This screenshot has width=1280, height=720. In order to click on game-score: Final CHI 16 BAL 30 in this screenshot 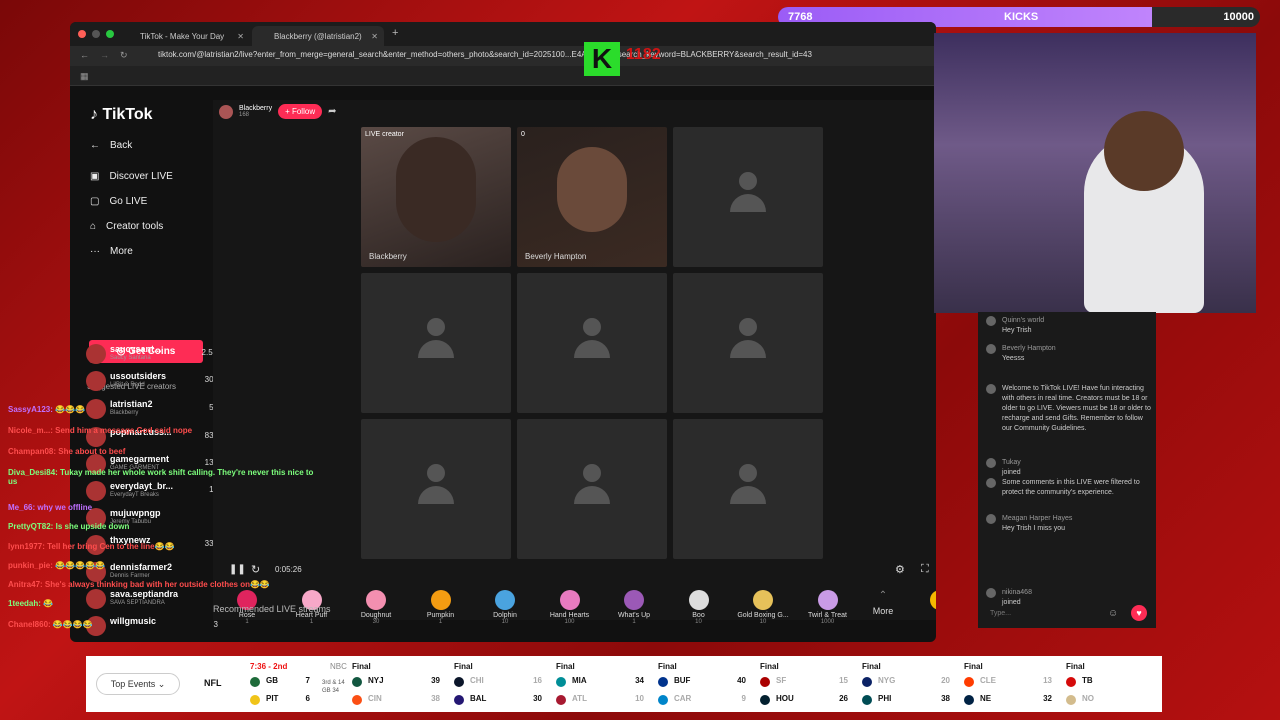, I will do `click(504, 685)`.